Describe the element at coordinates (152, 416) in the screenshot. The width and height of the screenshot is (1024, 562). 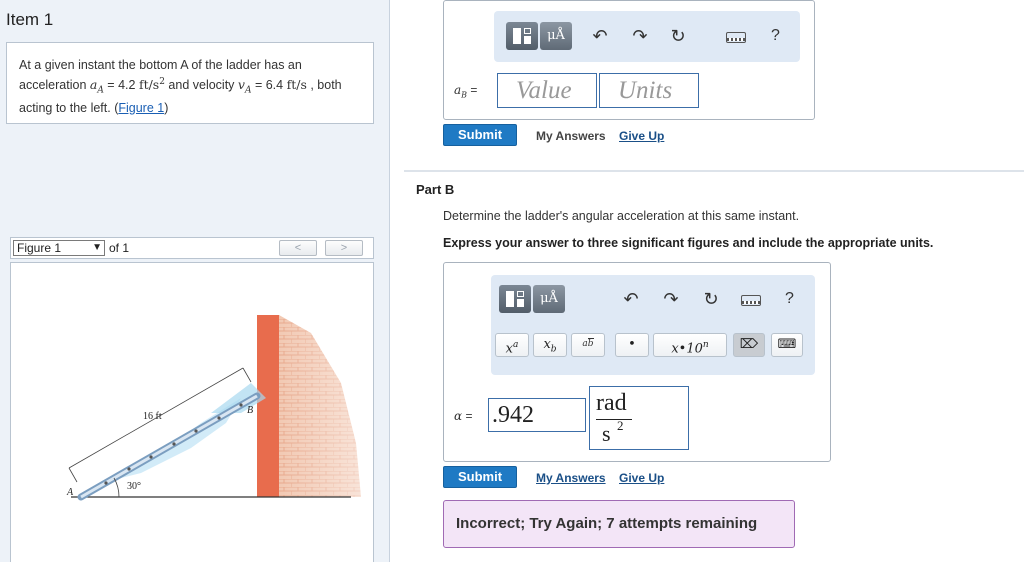
I see `ladder-length-label: 16 ft` at that location.